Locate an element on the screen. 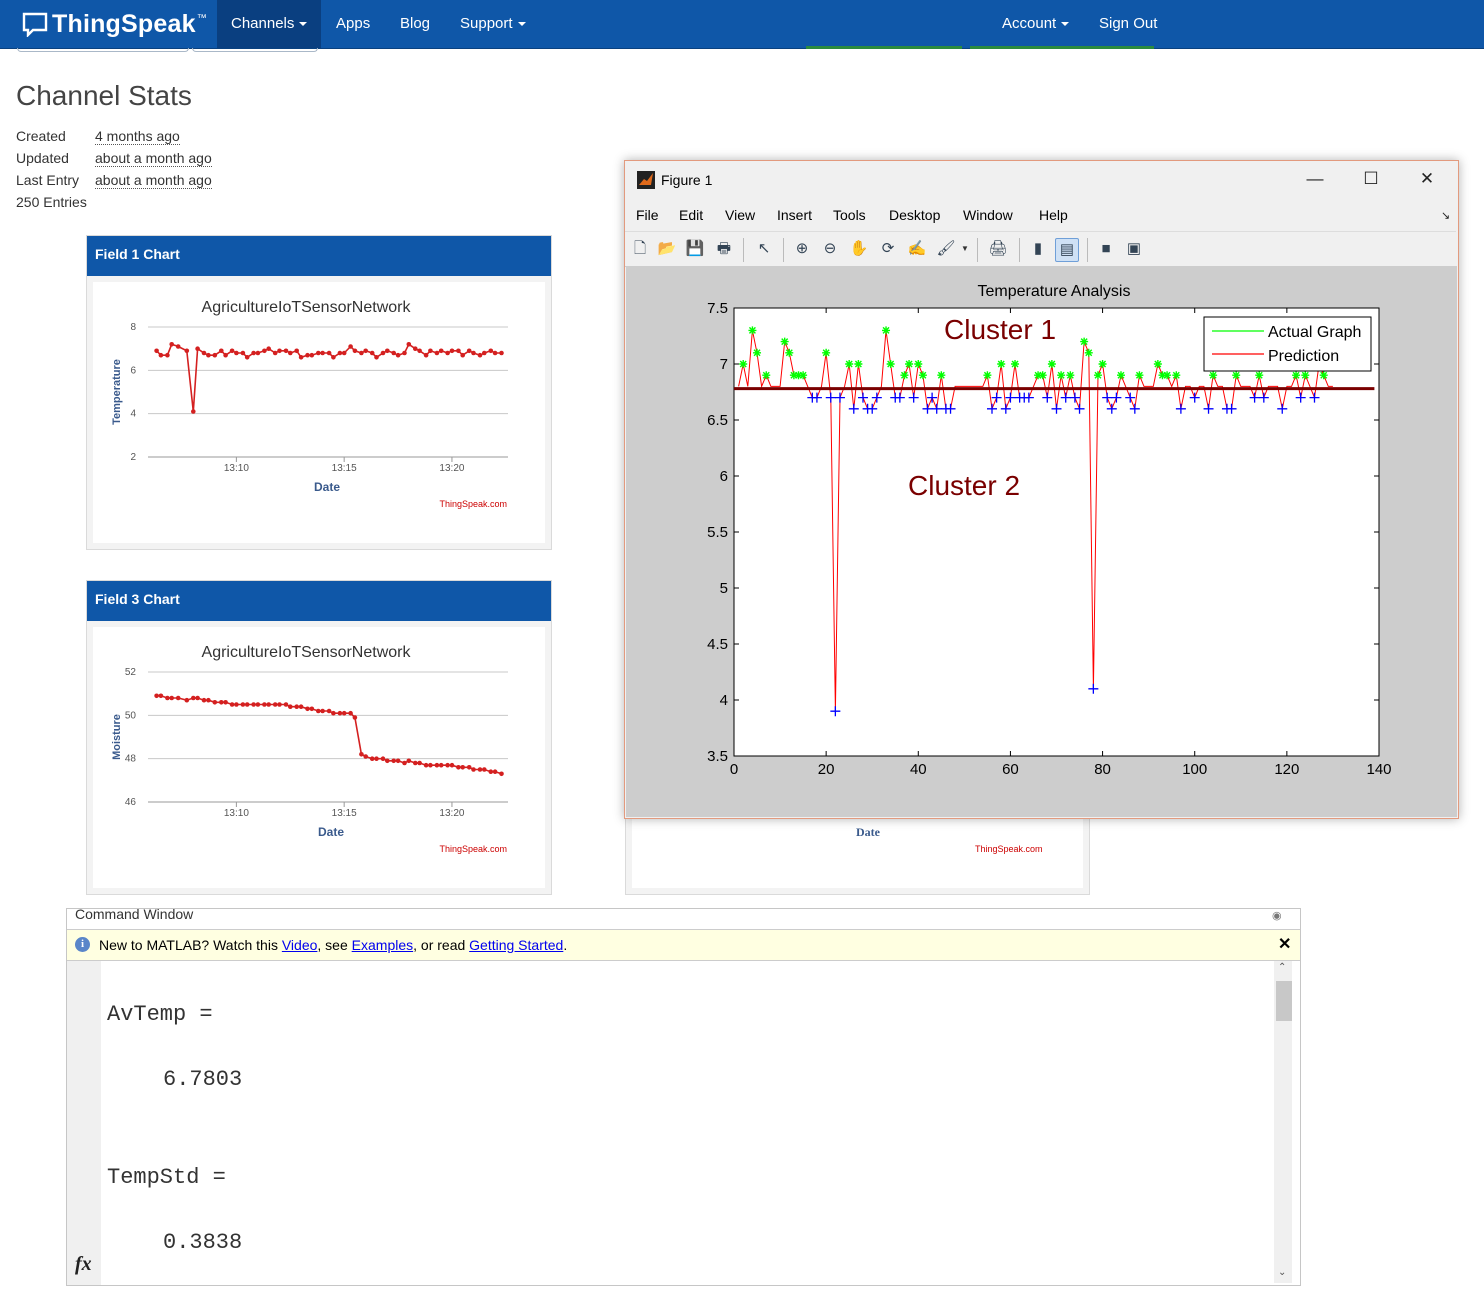  page-title: Channel Stats is located at coordinates (104, 95).